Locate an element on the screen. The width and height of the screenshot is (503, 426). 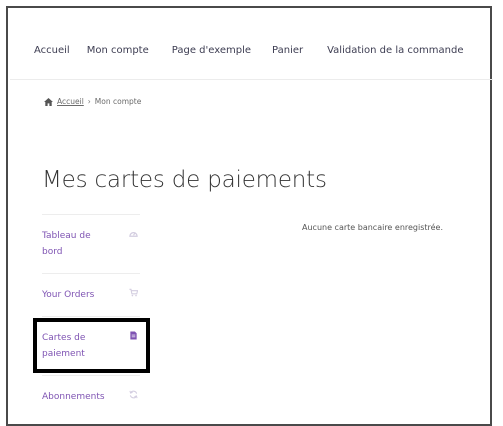
sidebar-item-orders: Your Orders is located at coordinates (91, 294).